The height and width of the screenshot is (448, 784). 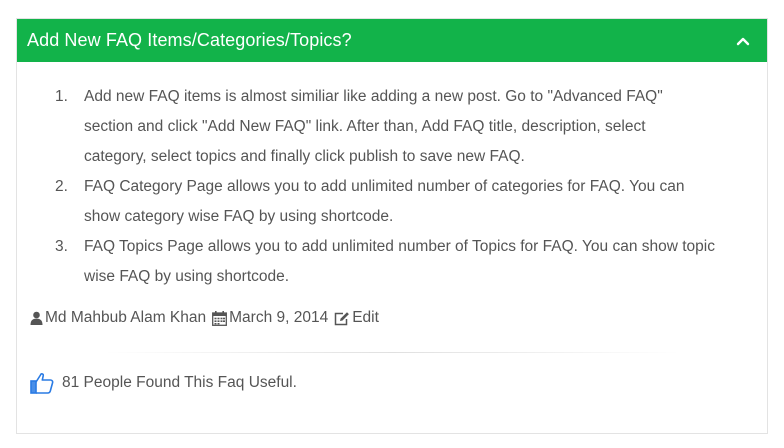 What do you see at coordinates (365, 318) in the screenshot?
I see `edit-link: Edit` at bounding box center [365, 318].